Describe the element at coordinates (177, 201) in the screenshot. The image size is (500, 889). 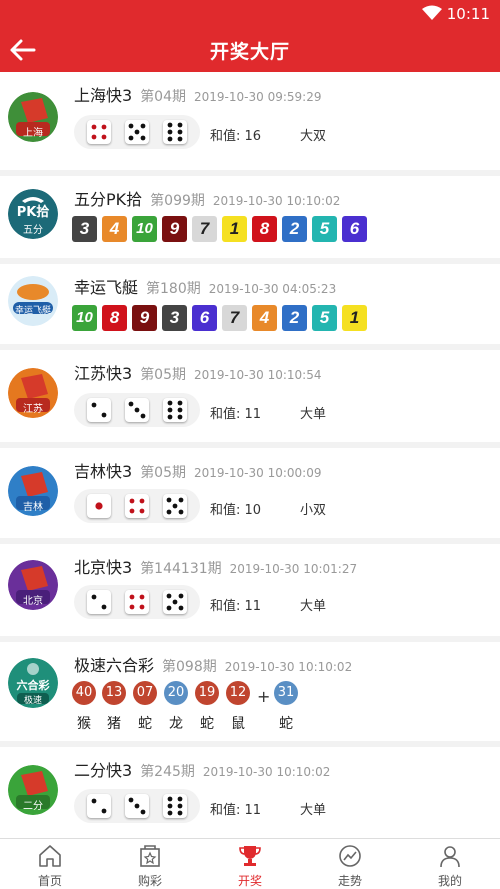
I see `lottery-period: 第099期` at that location.